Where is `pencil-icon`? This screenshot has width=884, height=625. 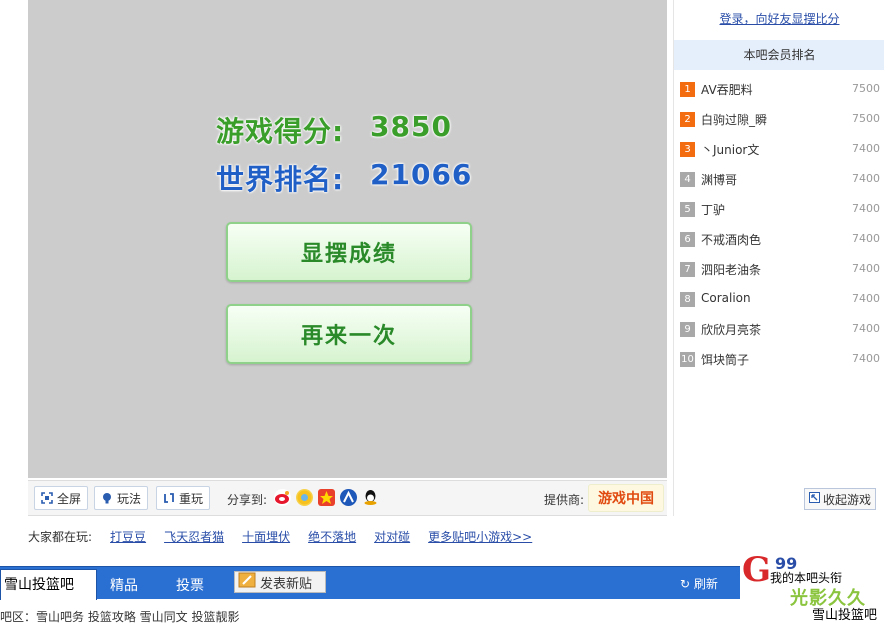 pencil-icon is located at coordinates (247, 582).